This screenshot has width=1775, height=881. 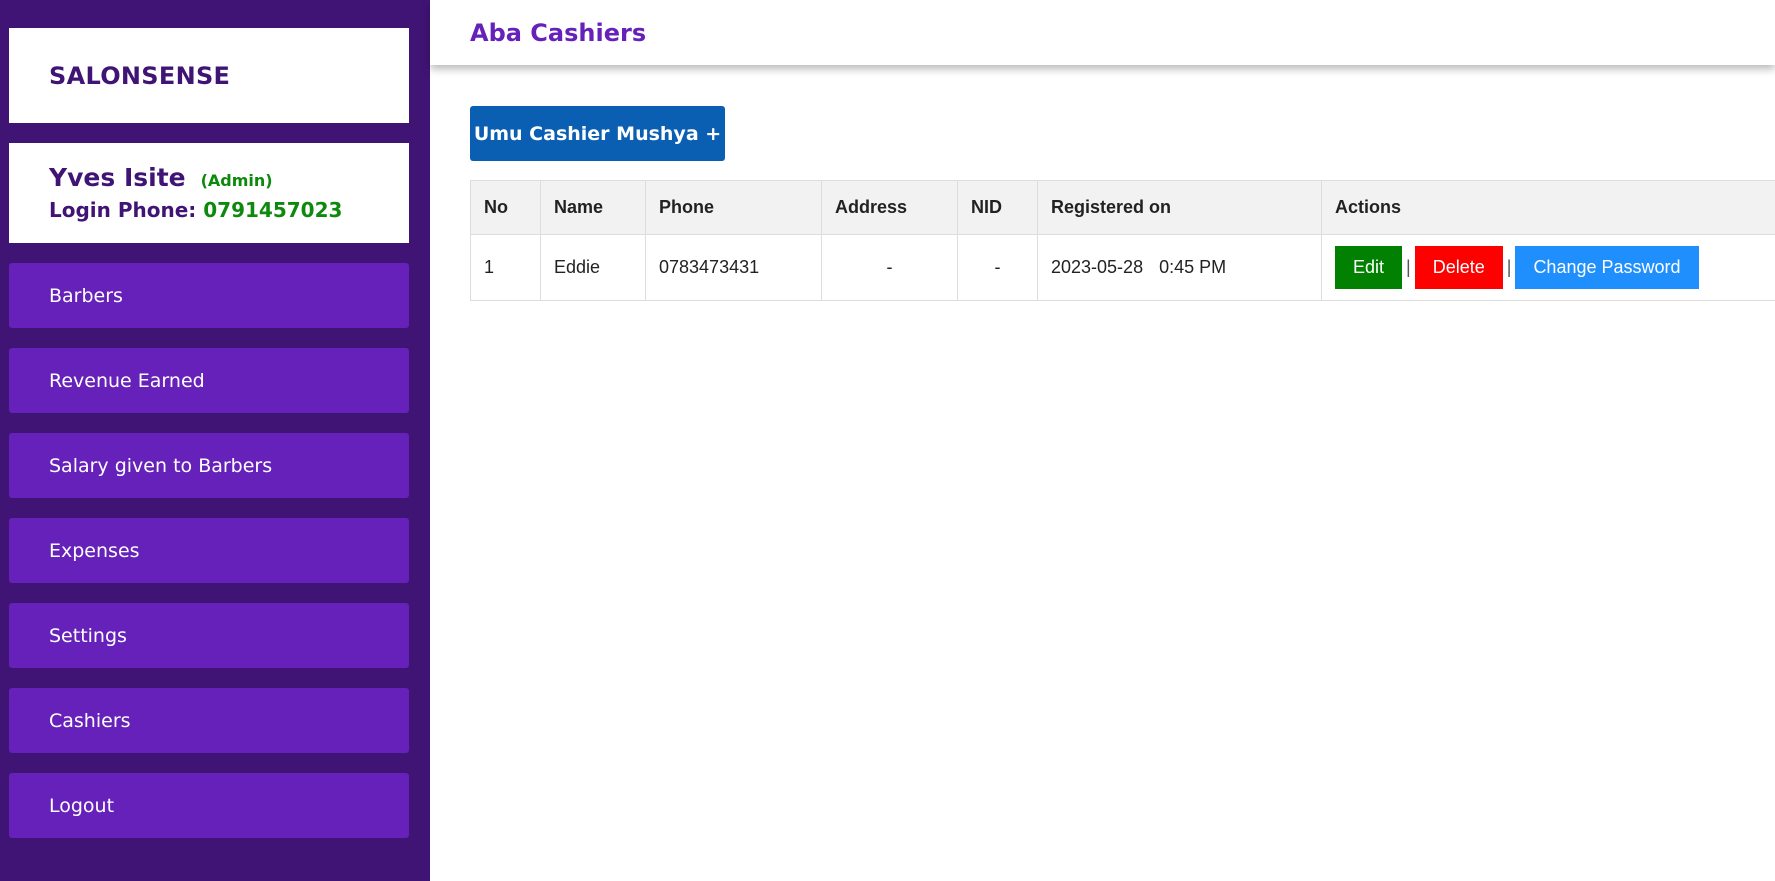 What do you see at coordinates (997, 207) in the screenshot?
I see `column-header-nid: NID` at bounding box center [997, 207].